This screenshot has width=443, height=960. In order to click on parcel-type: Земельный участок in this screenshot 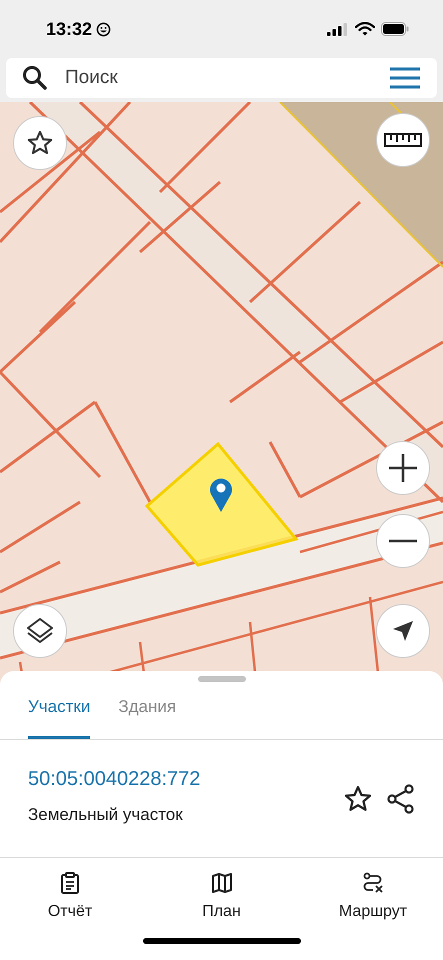, I will do `click(106, 815)`.